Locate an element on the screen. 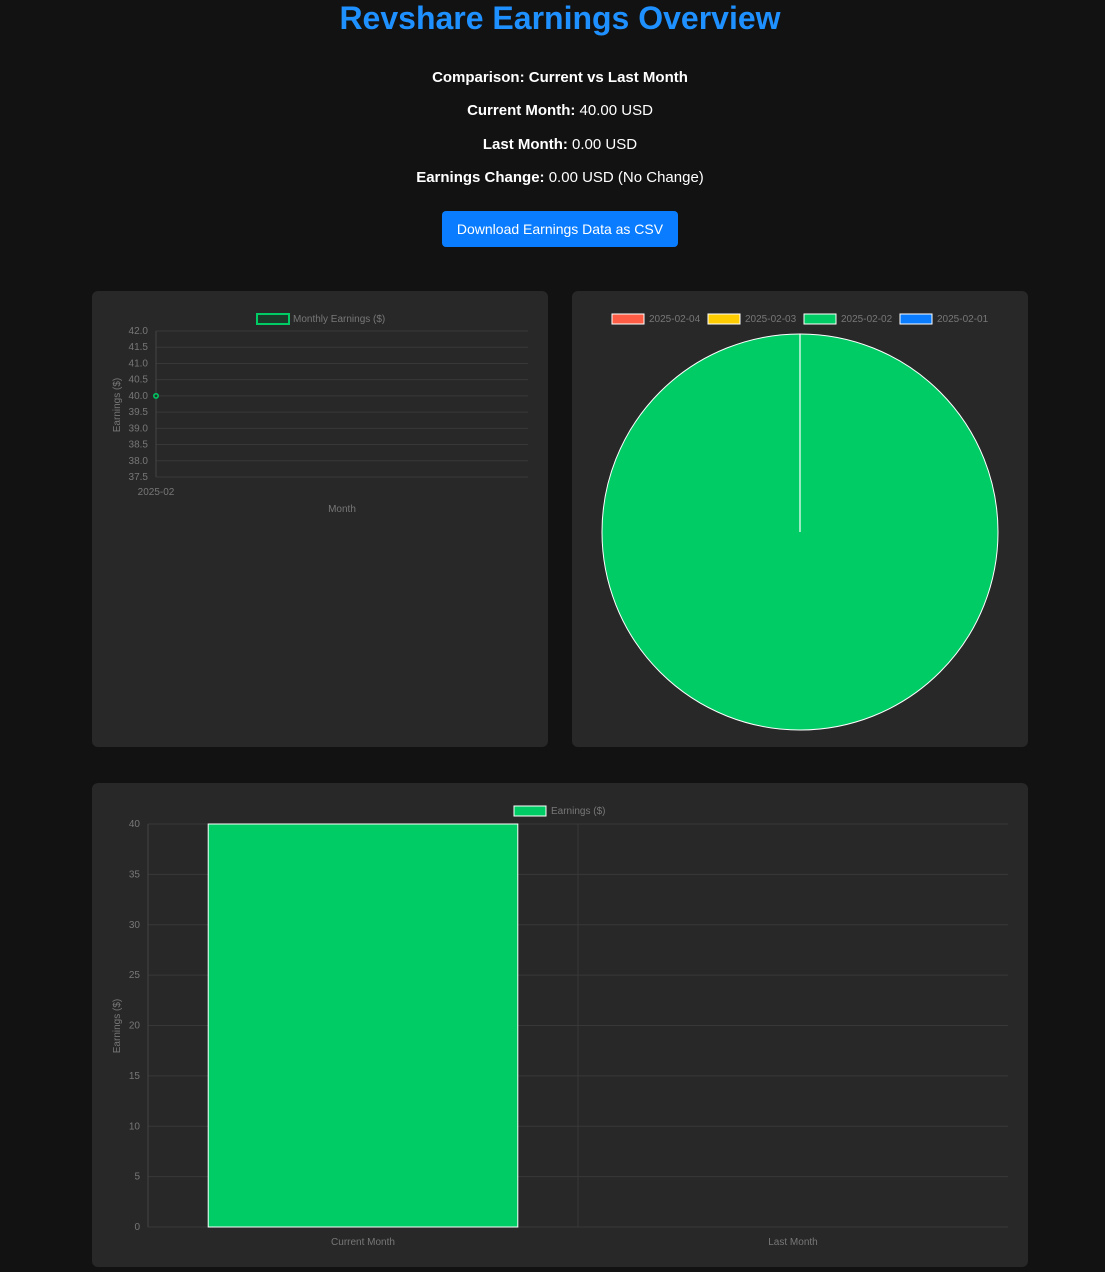  legend-label: 2025-02-02 is located at coordinates (867, 319).